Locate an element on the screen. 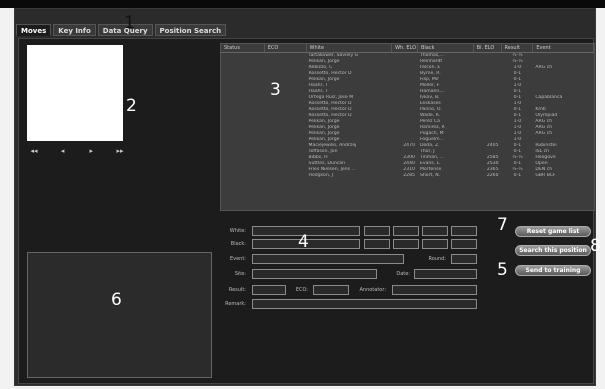 The height and width of the screenshot is (389, 605). first-move-button: ◂◂ is located at coordinates (34, 151).